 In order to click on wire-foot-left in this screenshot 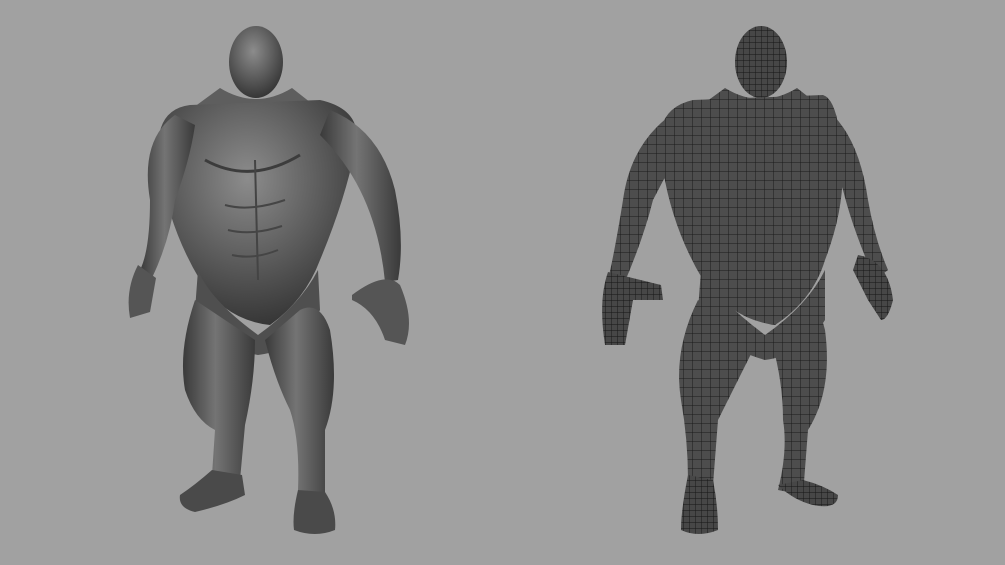, I will do `click(808, 493)`.